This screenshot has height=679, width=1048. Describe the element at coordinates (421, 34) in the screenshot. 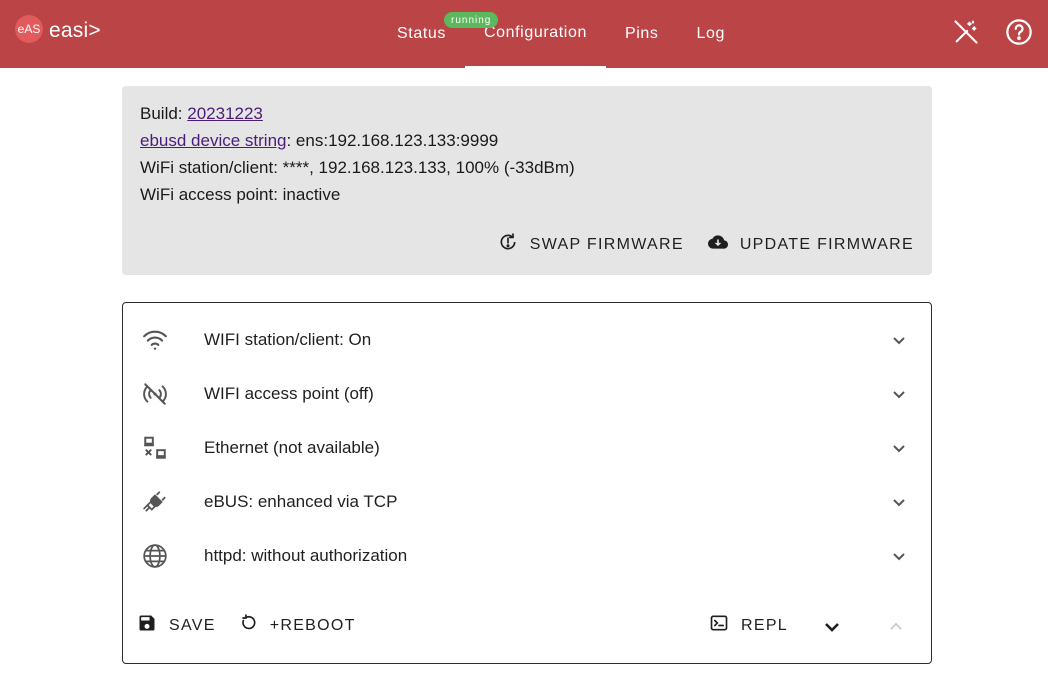

I see `tab-status: Status` at that location.